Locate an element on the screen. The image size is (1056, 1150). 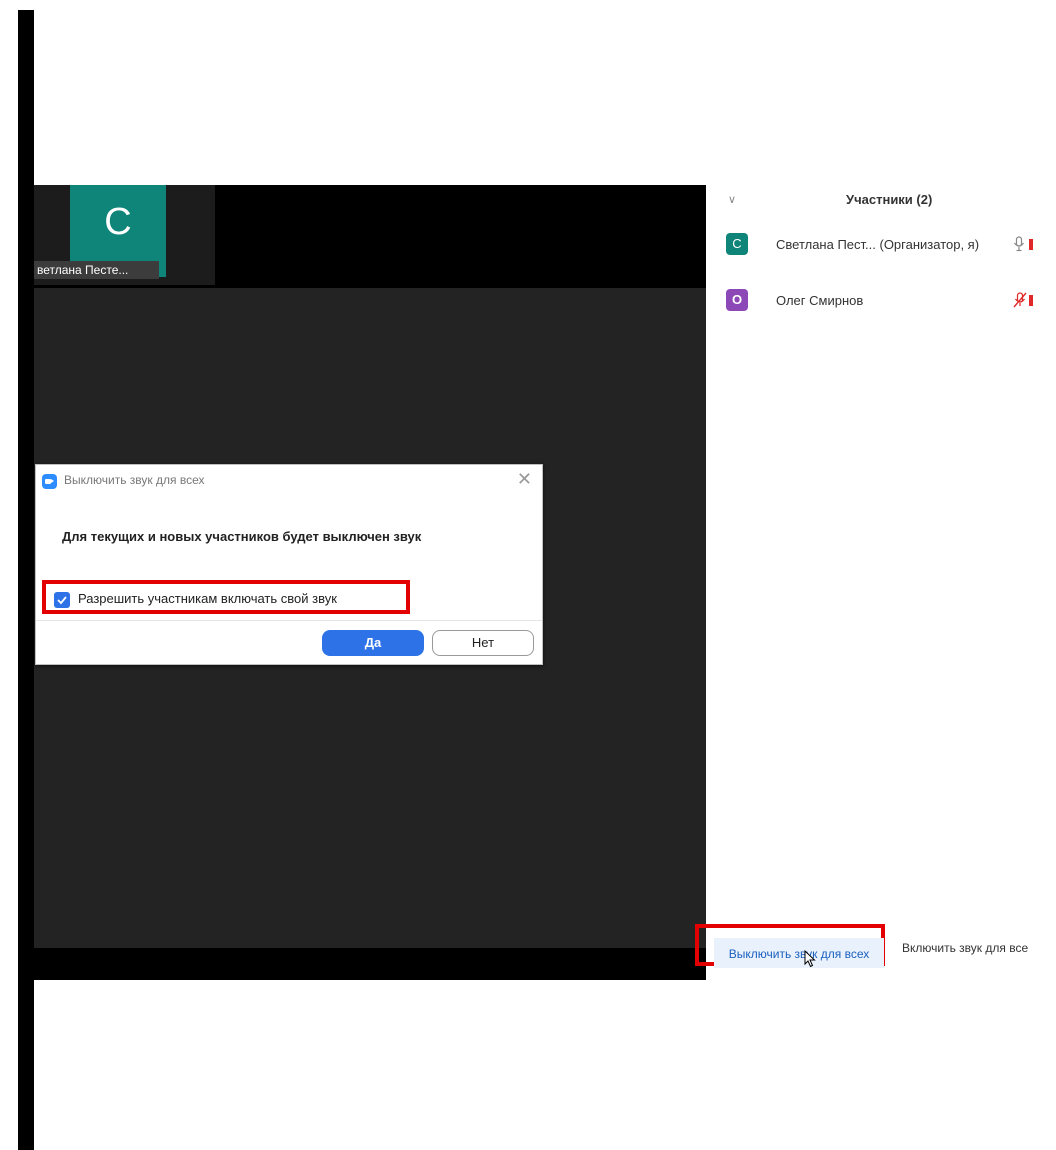
divider is located at coordinates (289, 620).